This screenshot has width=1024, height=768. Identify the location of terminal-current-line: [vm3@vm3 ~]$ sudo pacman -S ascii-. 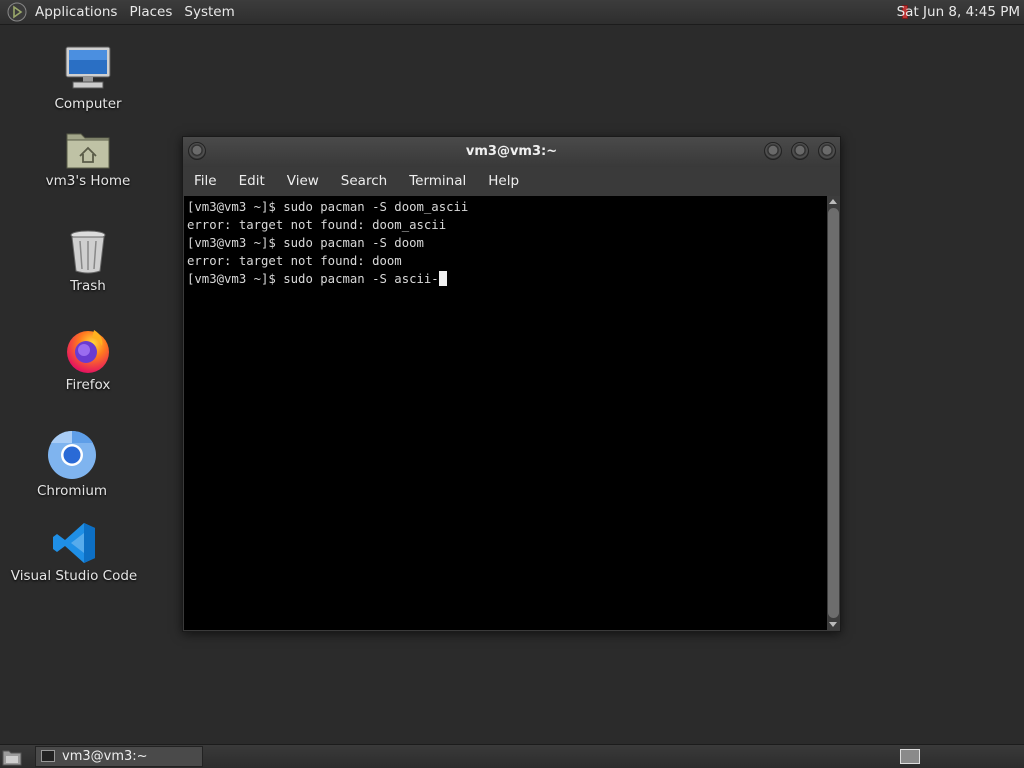
(505, 279).